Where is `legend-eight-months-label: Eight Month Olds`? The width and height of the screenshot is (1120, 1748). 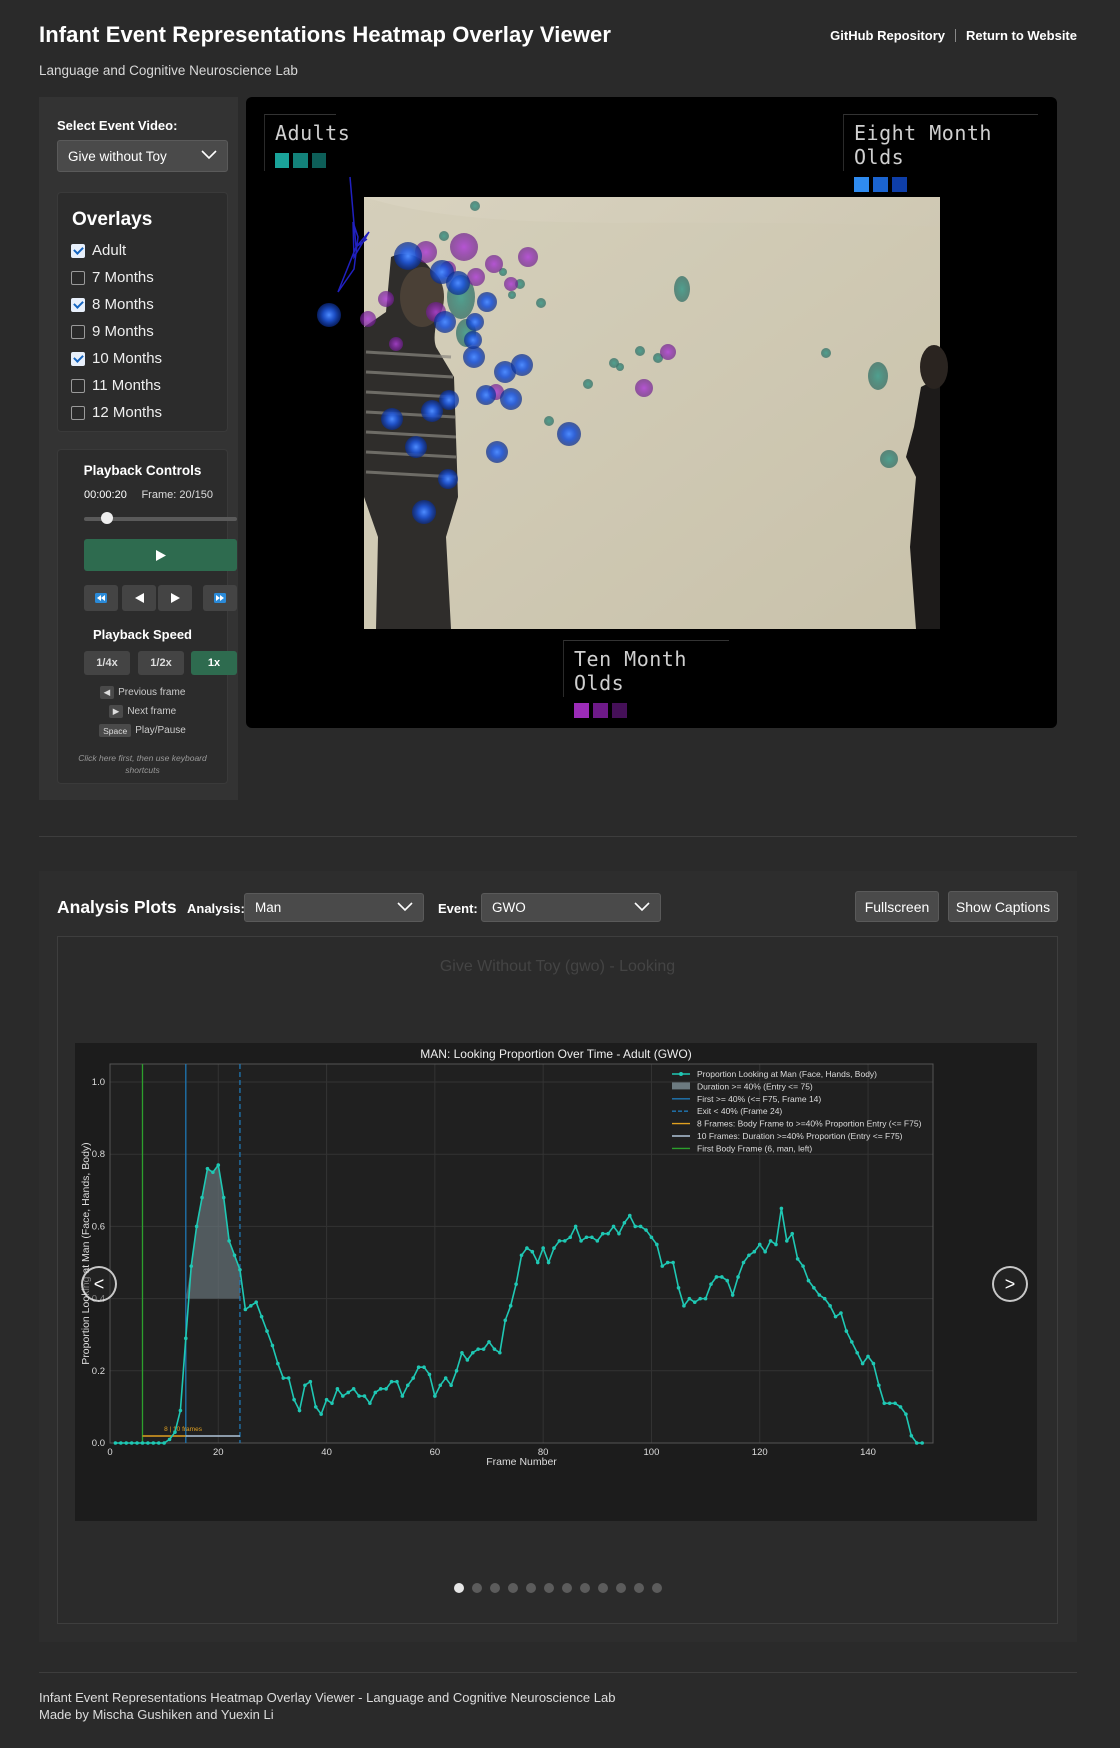
legend-eight-months-label: Eight Month Olds is located at coordinates (923, 145).